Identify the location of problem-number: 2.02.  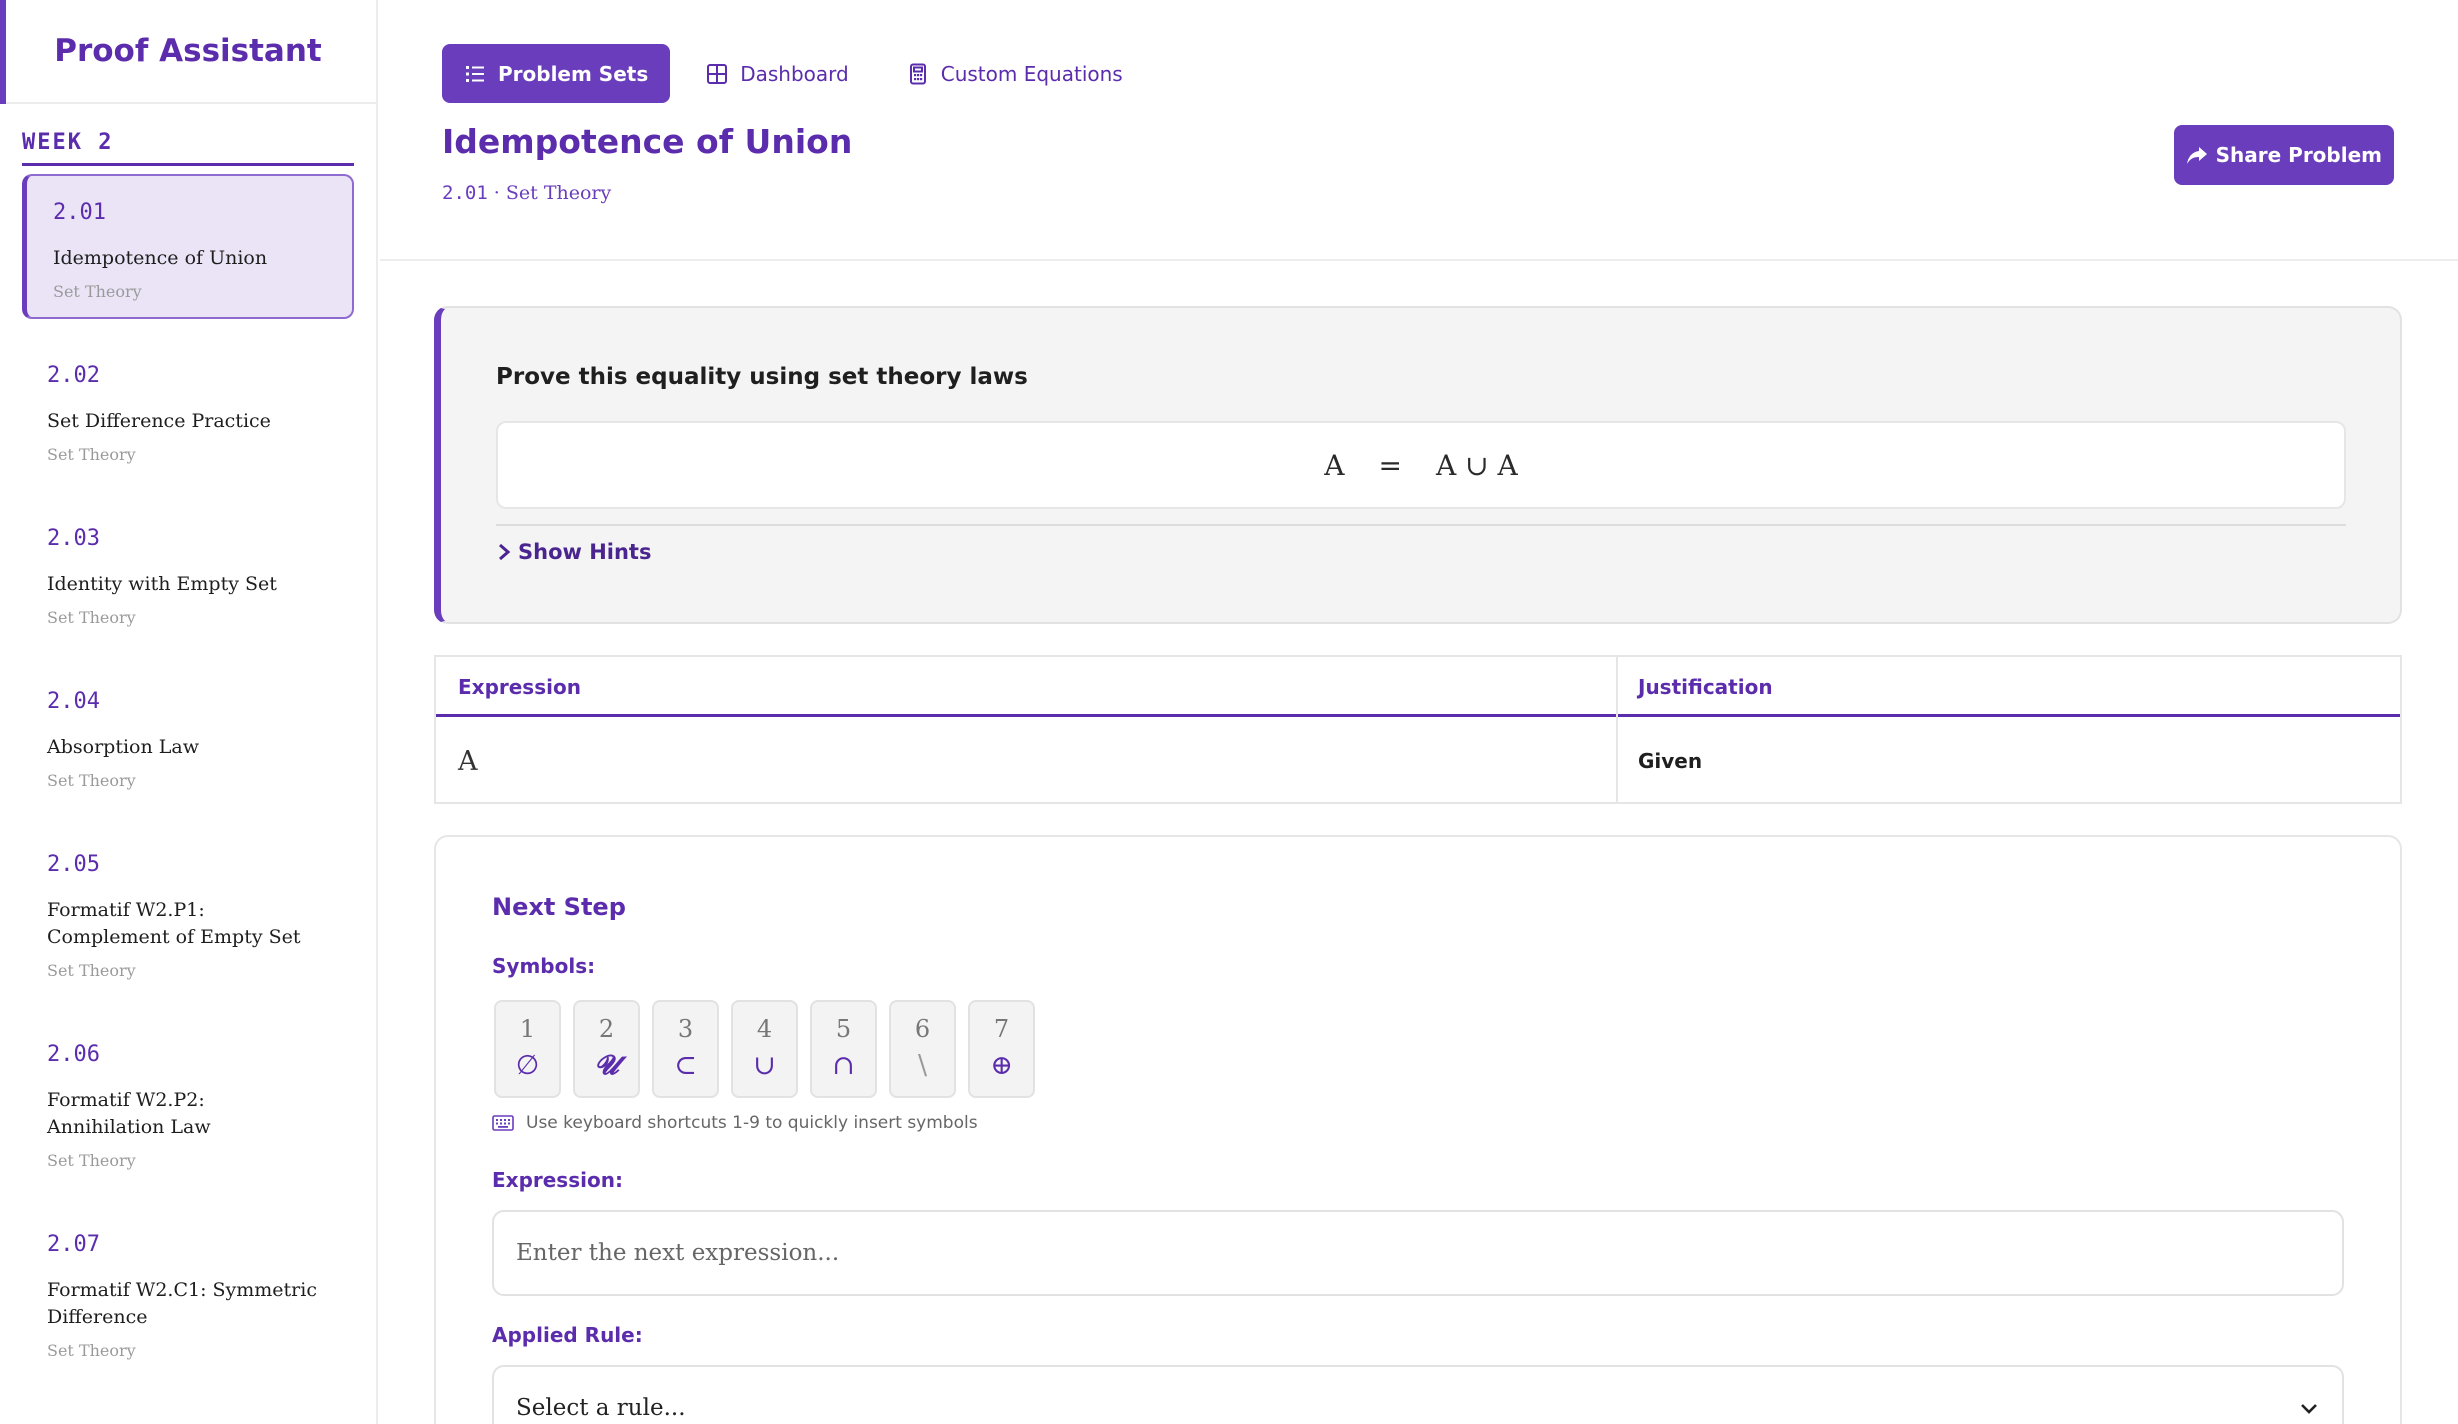
(73, 375).